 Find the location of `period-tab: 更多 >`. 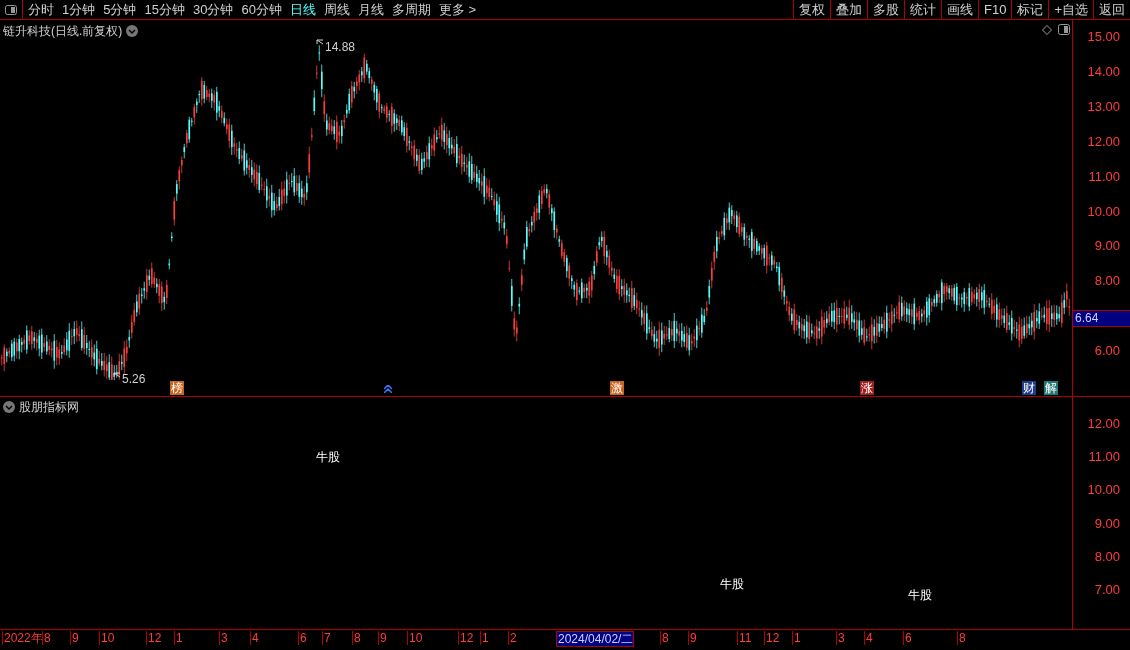

period-tab: 更多 > is located at coordinates (457, 10).